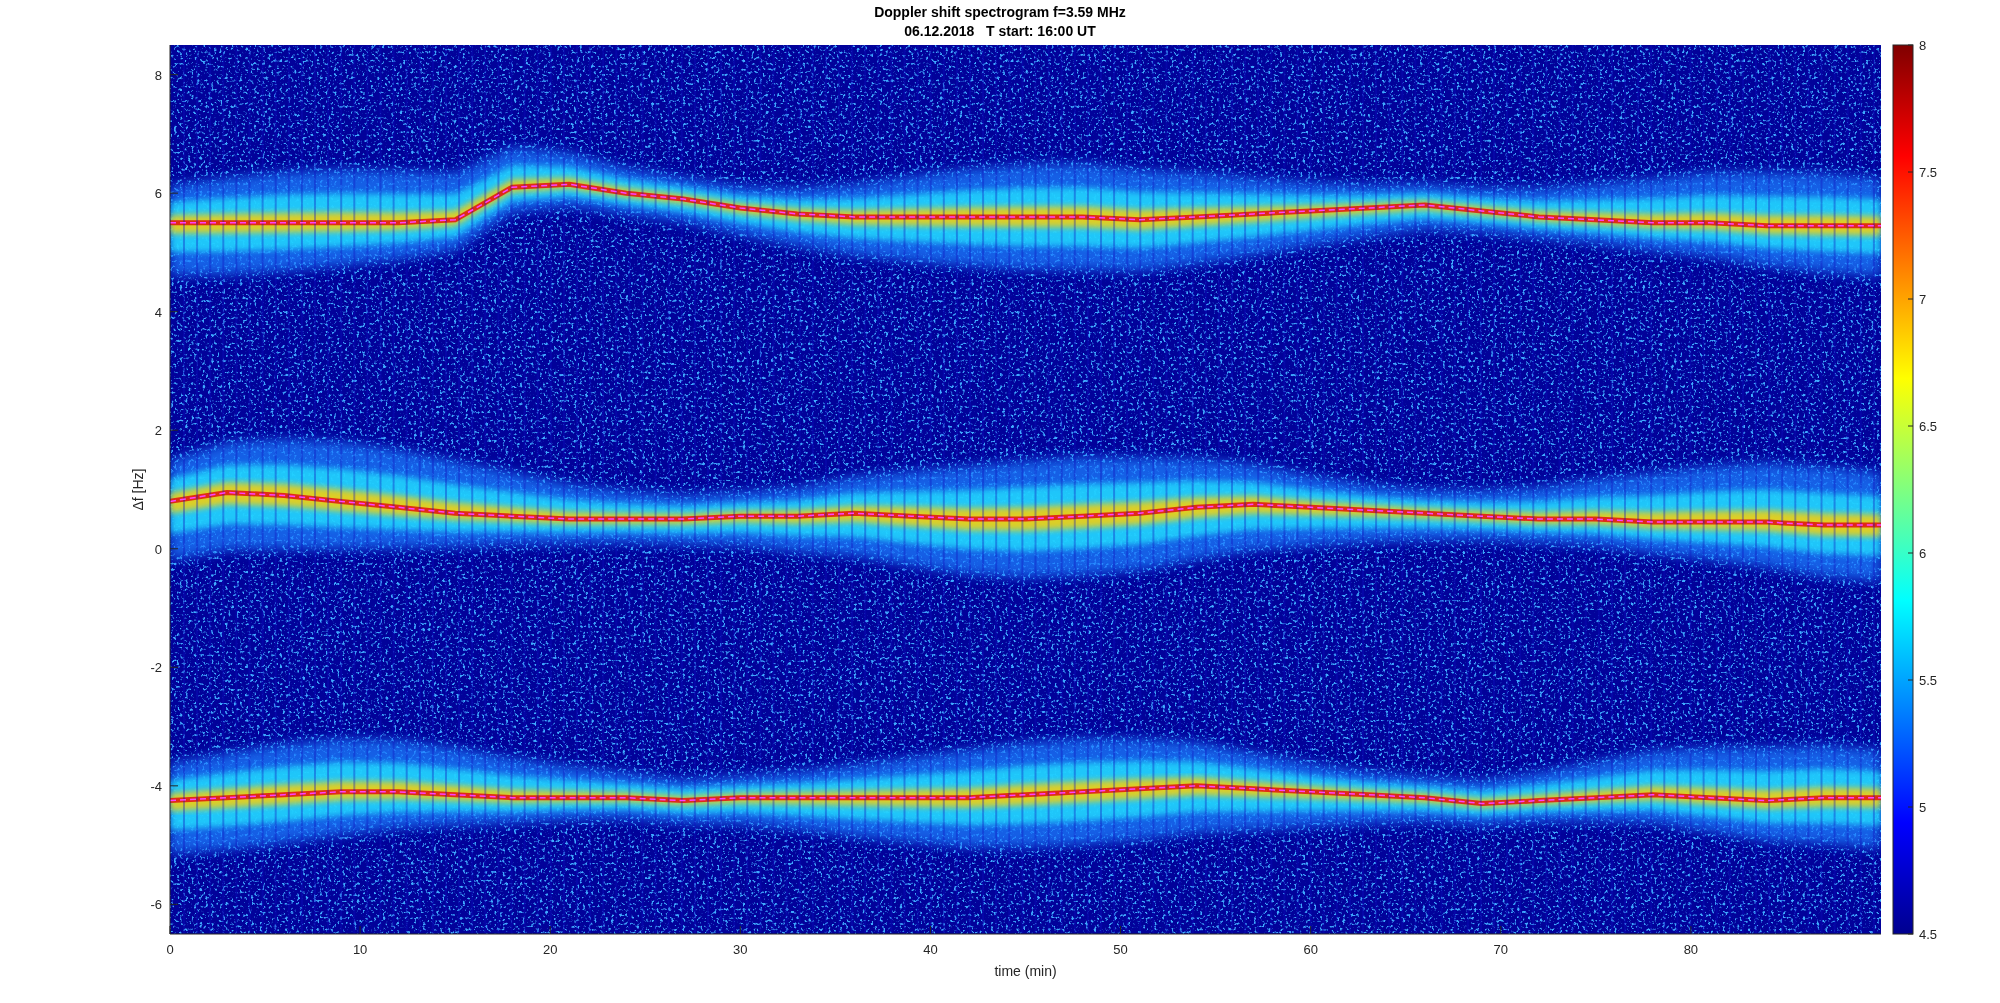 This screenshot has width=2000, height=1003. What do you see at coordinates (1000, 12) in the screenshot?
I see `plot-title: Doppler shift spectrogram f=3.59 MHz` at bounding box center [1000, 12].